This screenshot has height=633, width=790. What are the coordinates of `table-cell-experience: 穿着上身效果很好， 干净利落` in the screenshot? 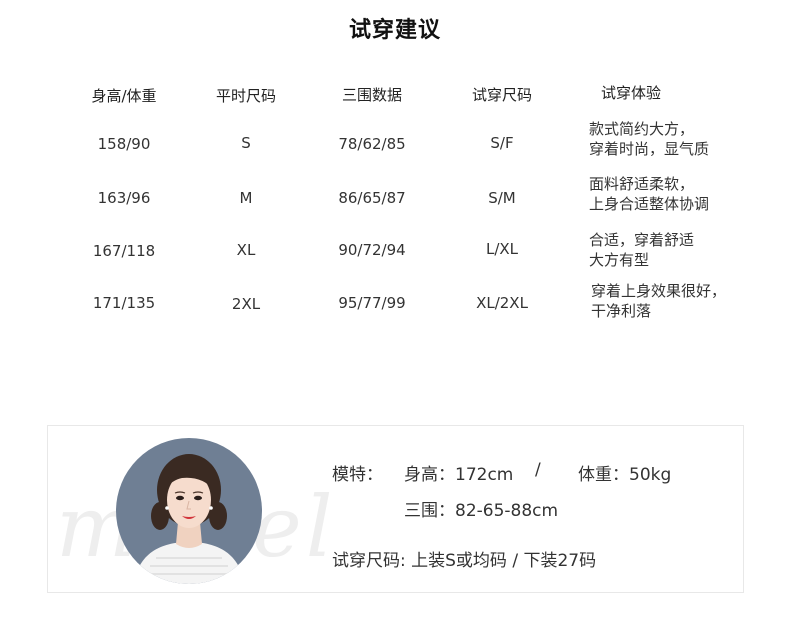 It's located at (659, 301).